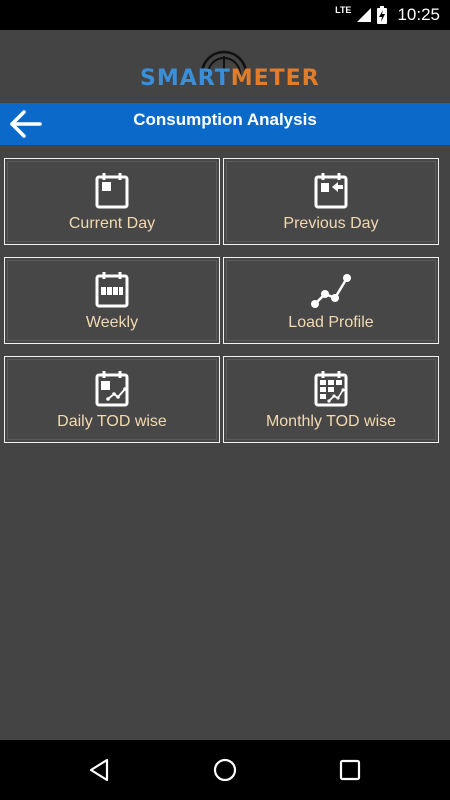  Describe the element at coordinates (112, 191) in the screenshot. I see `current-day-calendar-icon` at that location.